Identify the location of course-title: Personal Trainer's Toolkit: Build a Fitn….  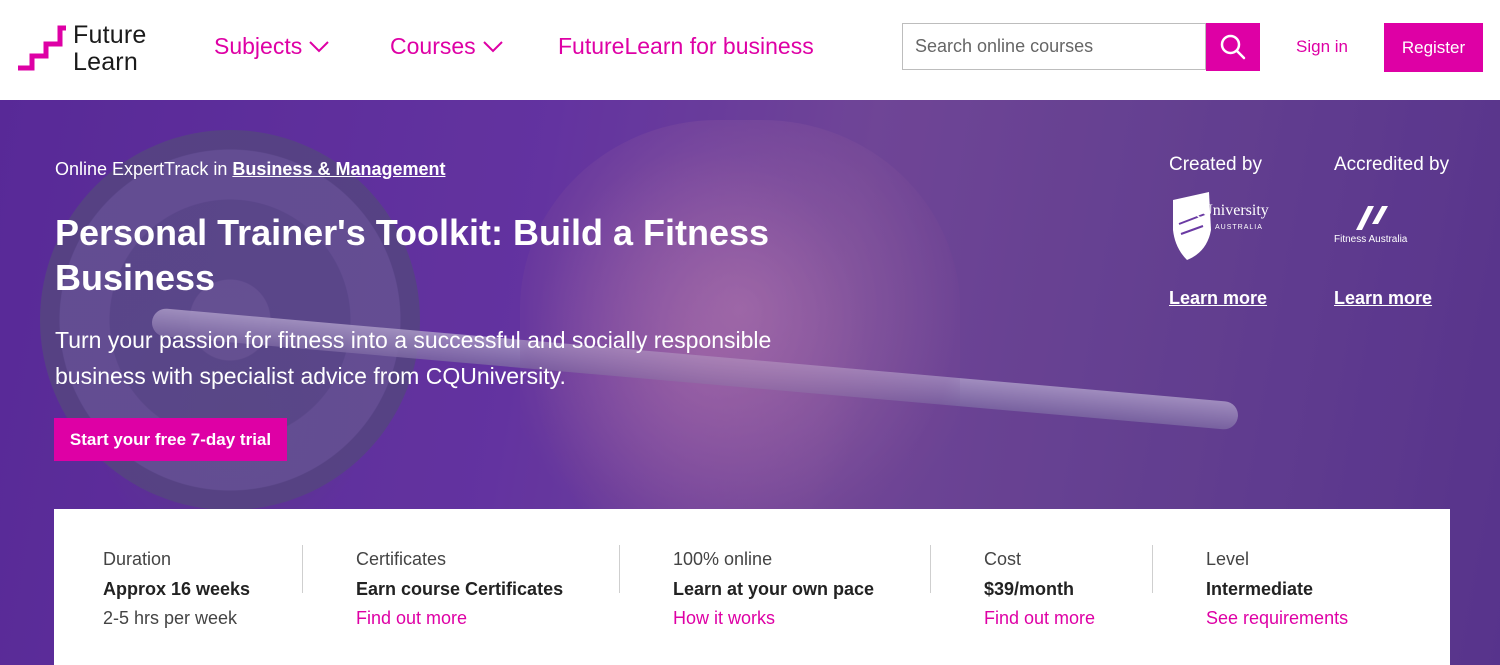
(412, 255).